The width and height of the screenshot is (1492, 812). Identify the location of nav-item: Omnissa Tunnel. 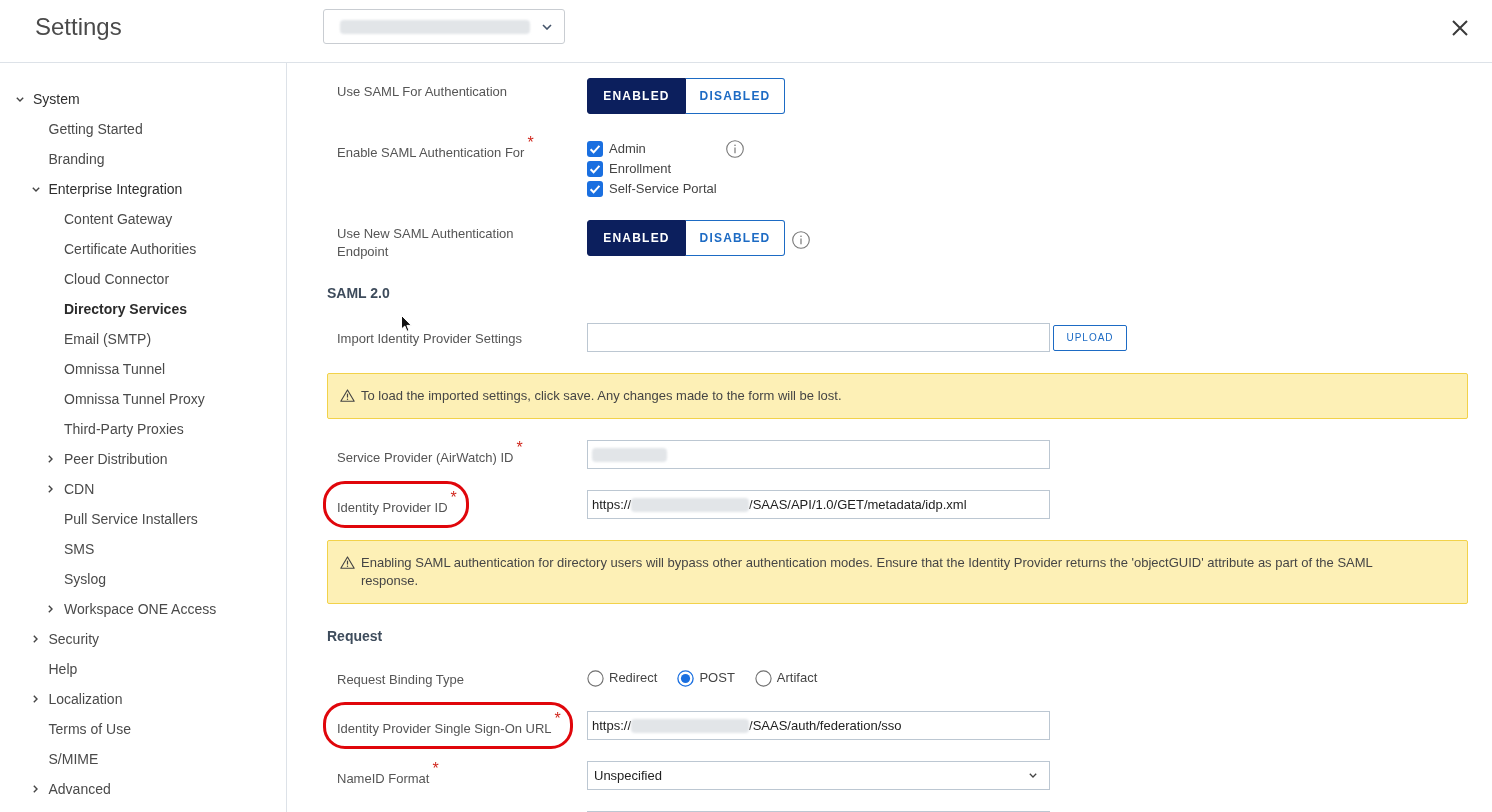
(115, 369).